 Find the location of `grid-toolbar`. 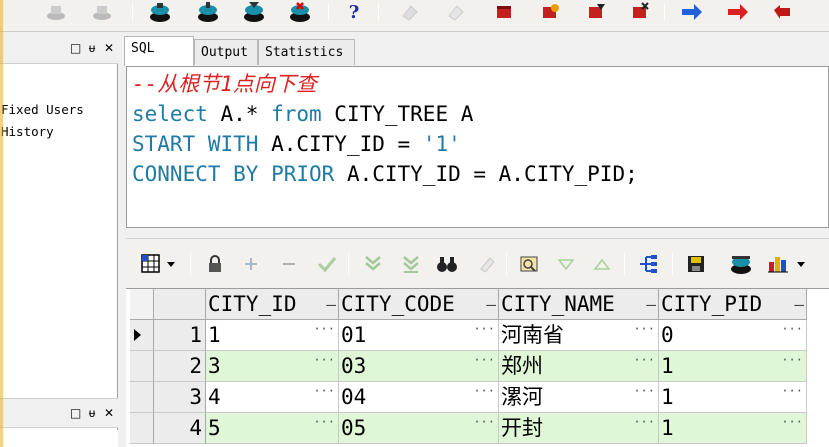

grid-toolbar is located at coordinates (477, 263).